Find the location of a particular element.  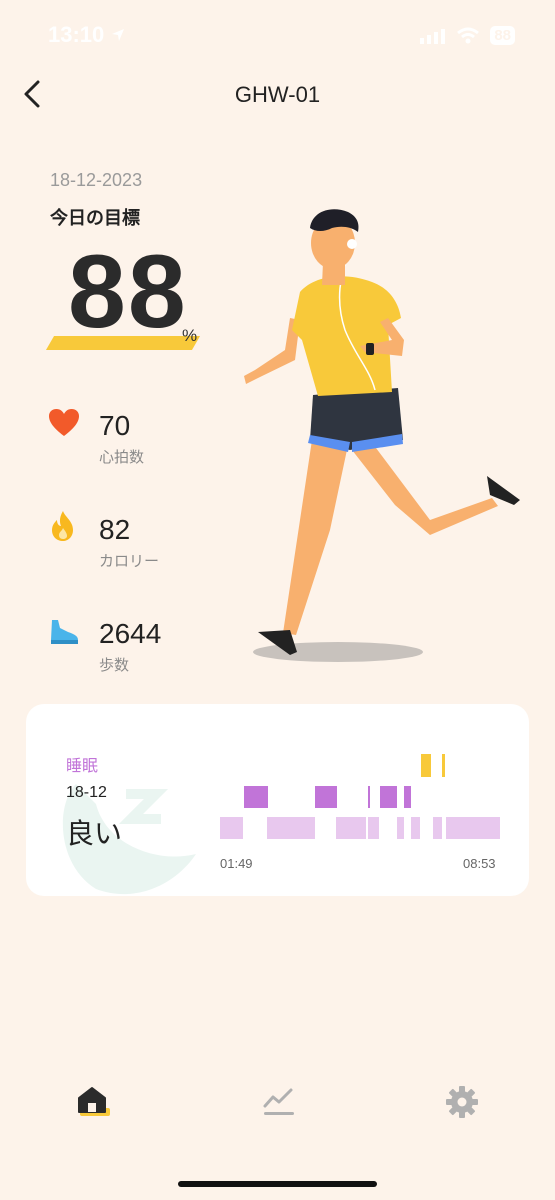

nav-stats-button is located at coordinates (279, 1102).